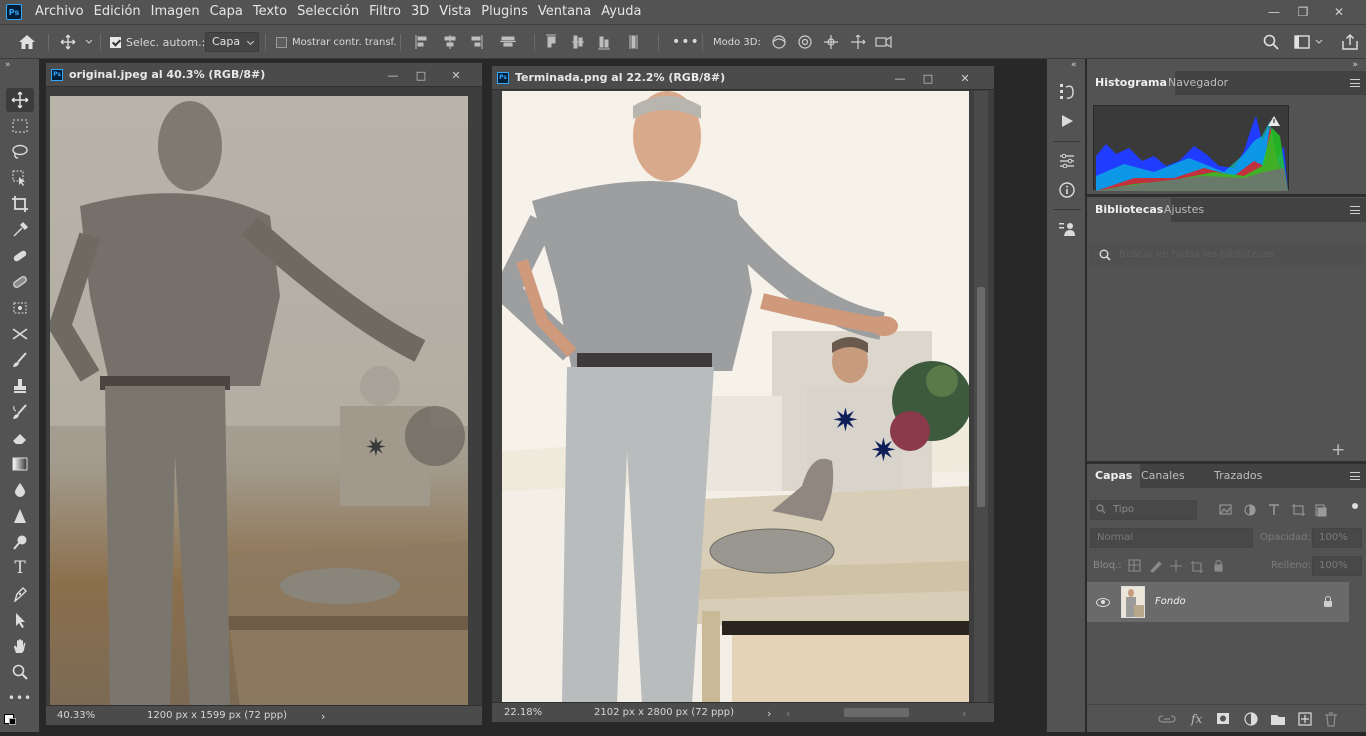  Describe the element at coordinates (1067, 92) in the screenshot. I see `history-panel-icon` at that location.